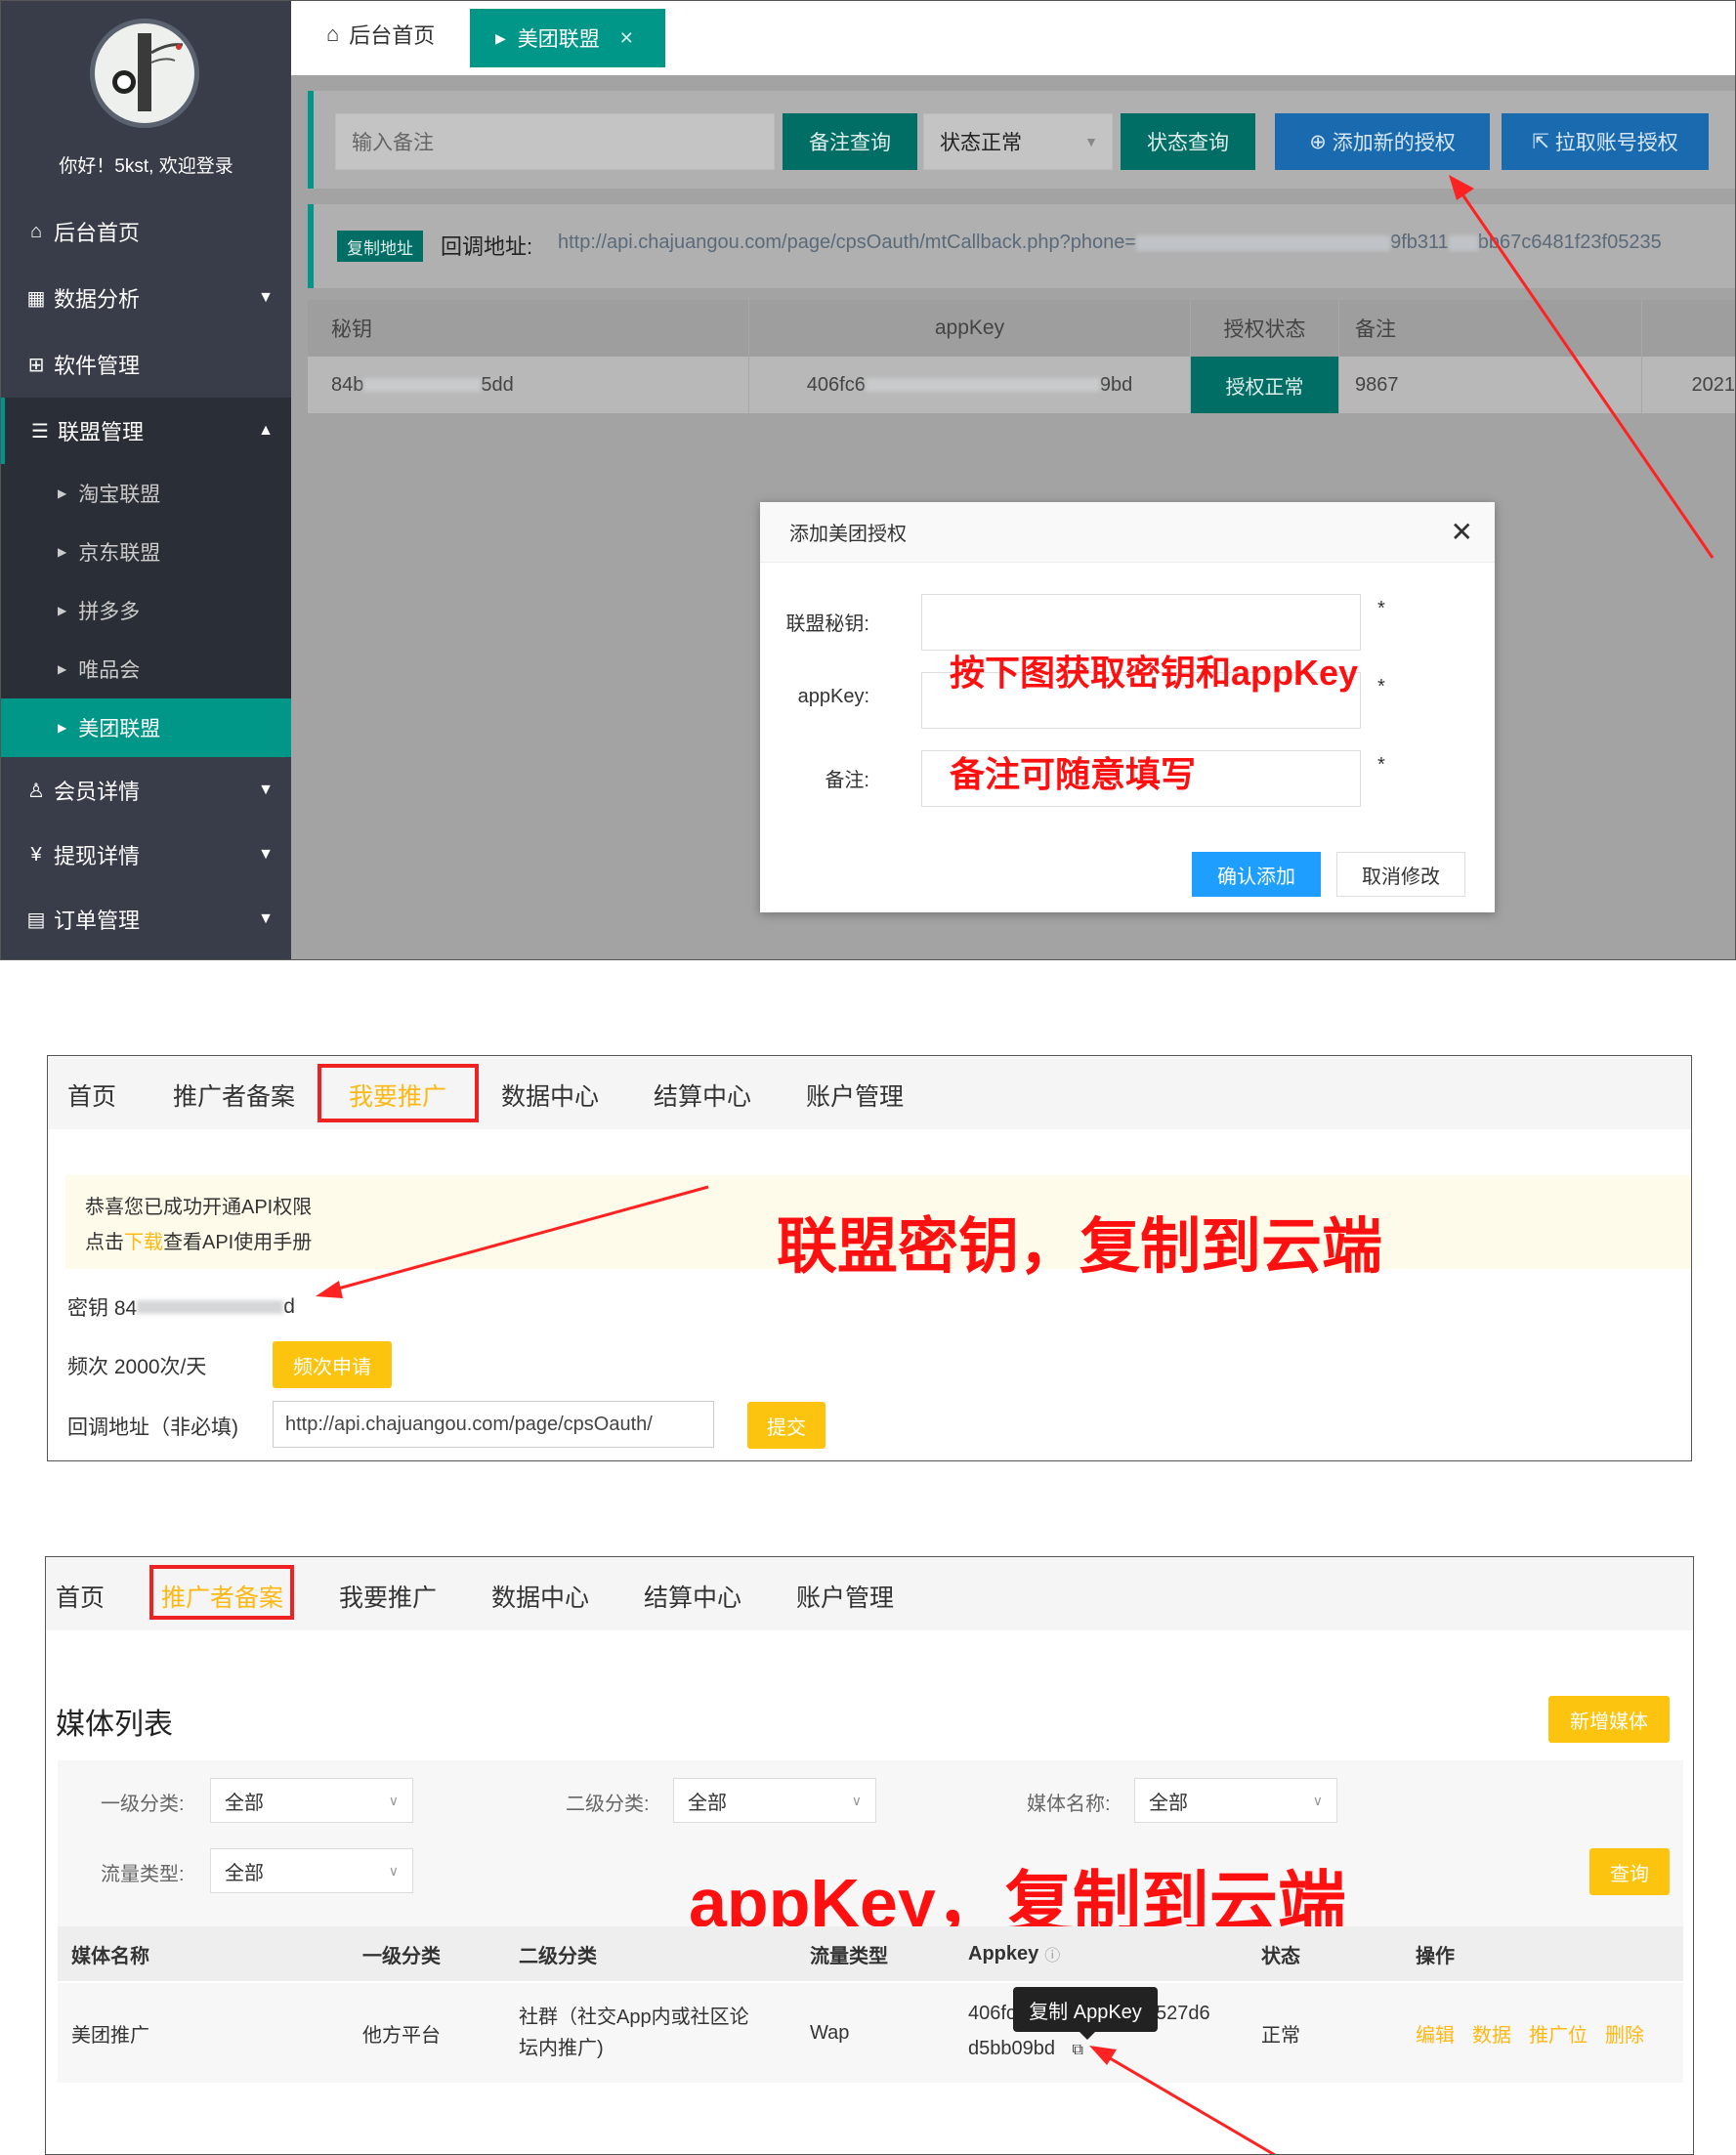 The height and width of the screenshot is (2155, 1736). Describe the element at coordinates (848, 534) in the screenshot. I see `modal-title: 添加美团授权` at that location.